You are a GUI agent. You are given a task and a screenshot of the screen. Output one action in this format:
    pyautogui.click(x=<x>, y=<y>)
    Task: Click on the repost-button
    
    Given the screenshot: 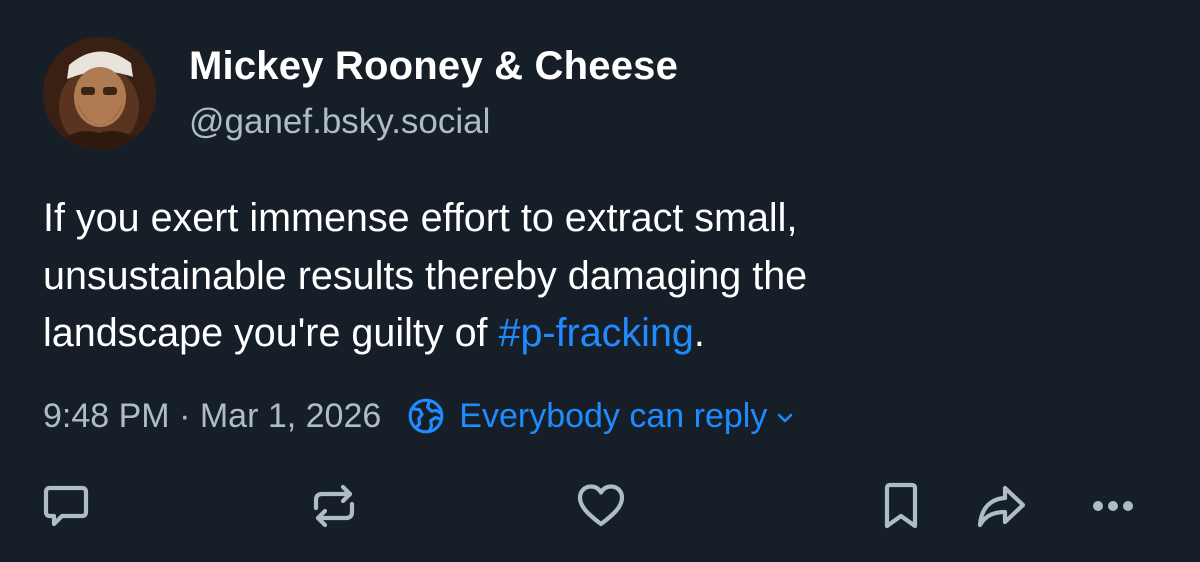 What is the action you would take?
    pyautogui.click(x=334, y=506)
    